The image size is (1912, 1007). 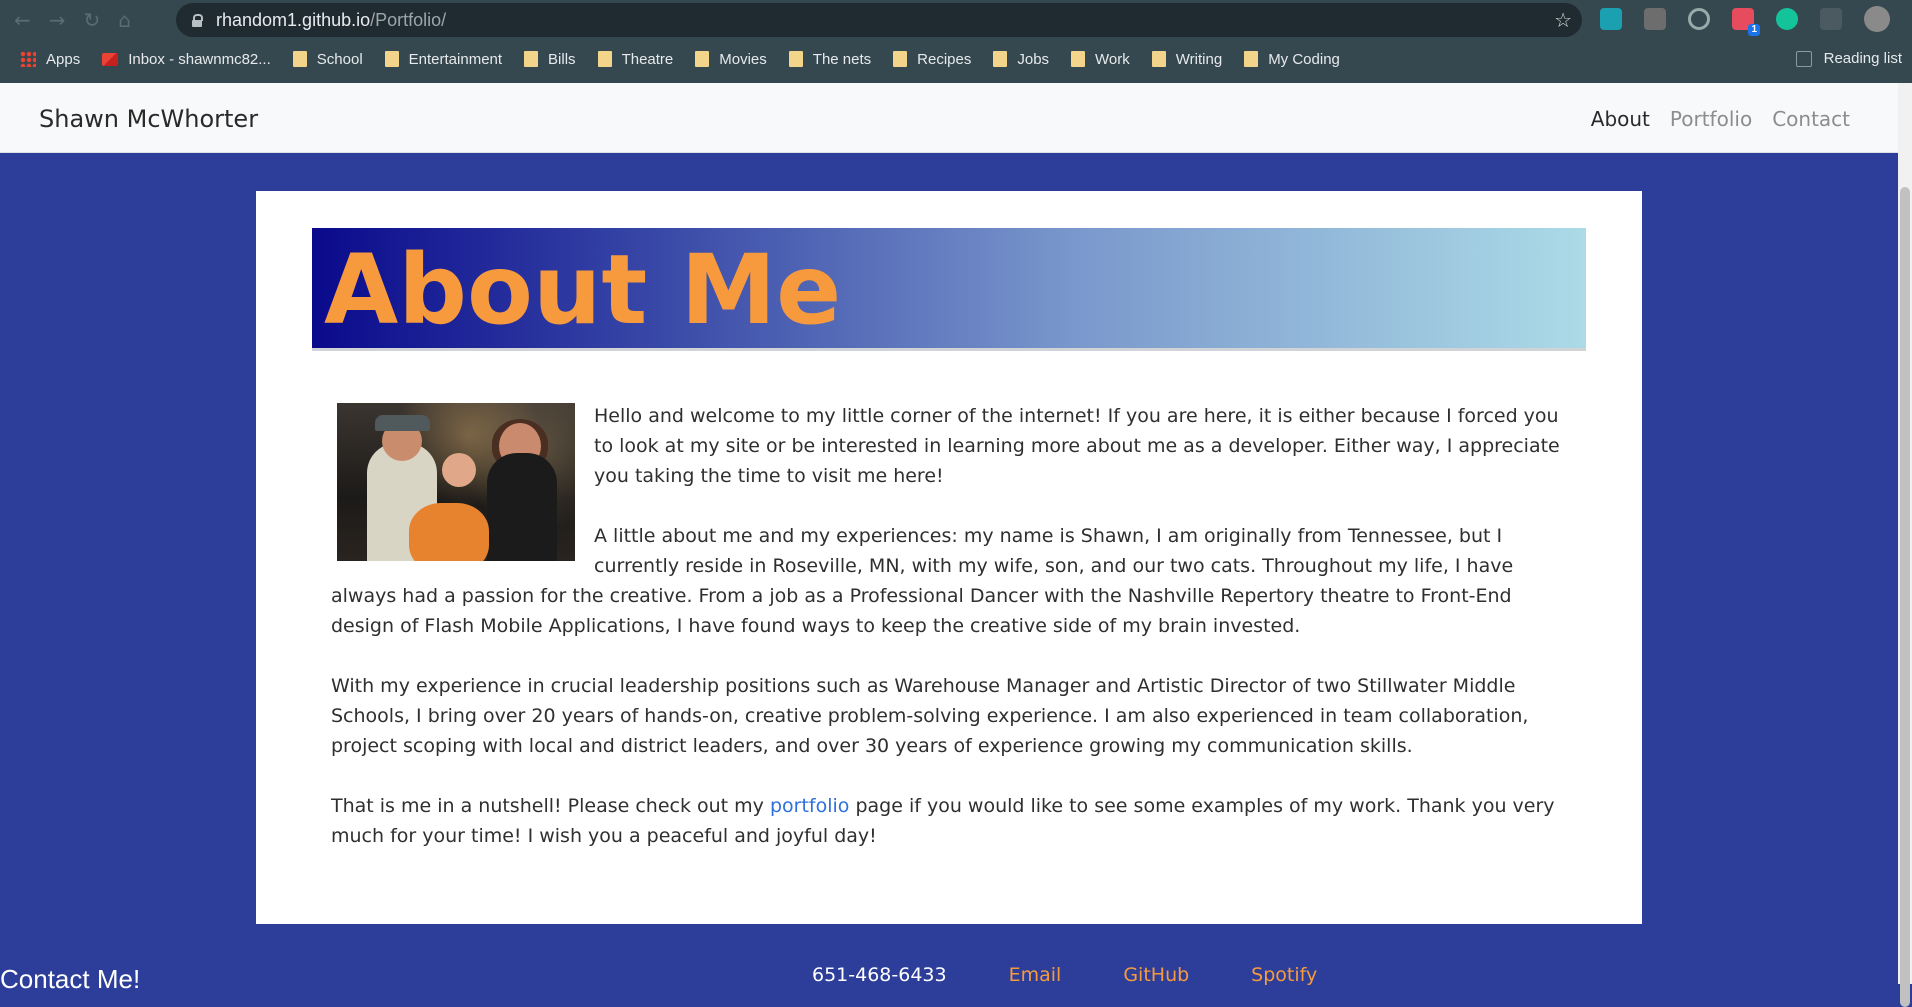 What do you see at coordinates (1848, 58) in the screenshot?
I see `reading-list: Reading list` at bounding box center [1848, 58].